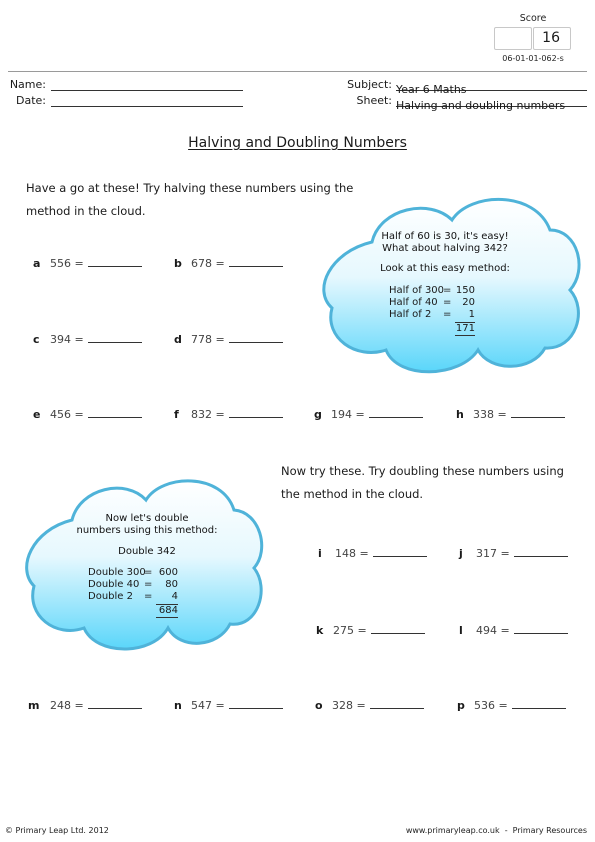 The height and width of the screenshot is (842, 595). Describe the element at coordinates (114, 703) in the screenshot. I see `answer-blank-m` at that location.